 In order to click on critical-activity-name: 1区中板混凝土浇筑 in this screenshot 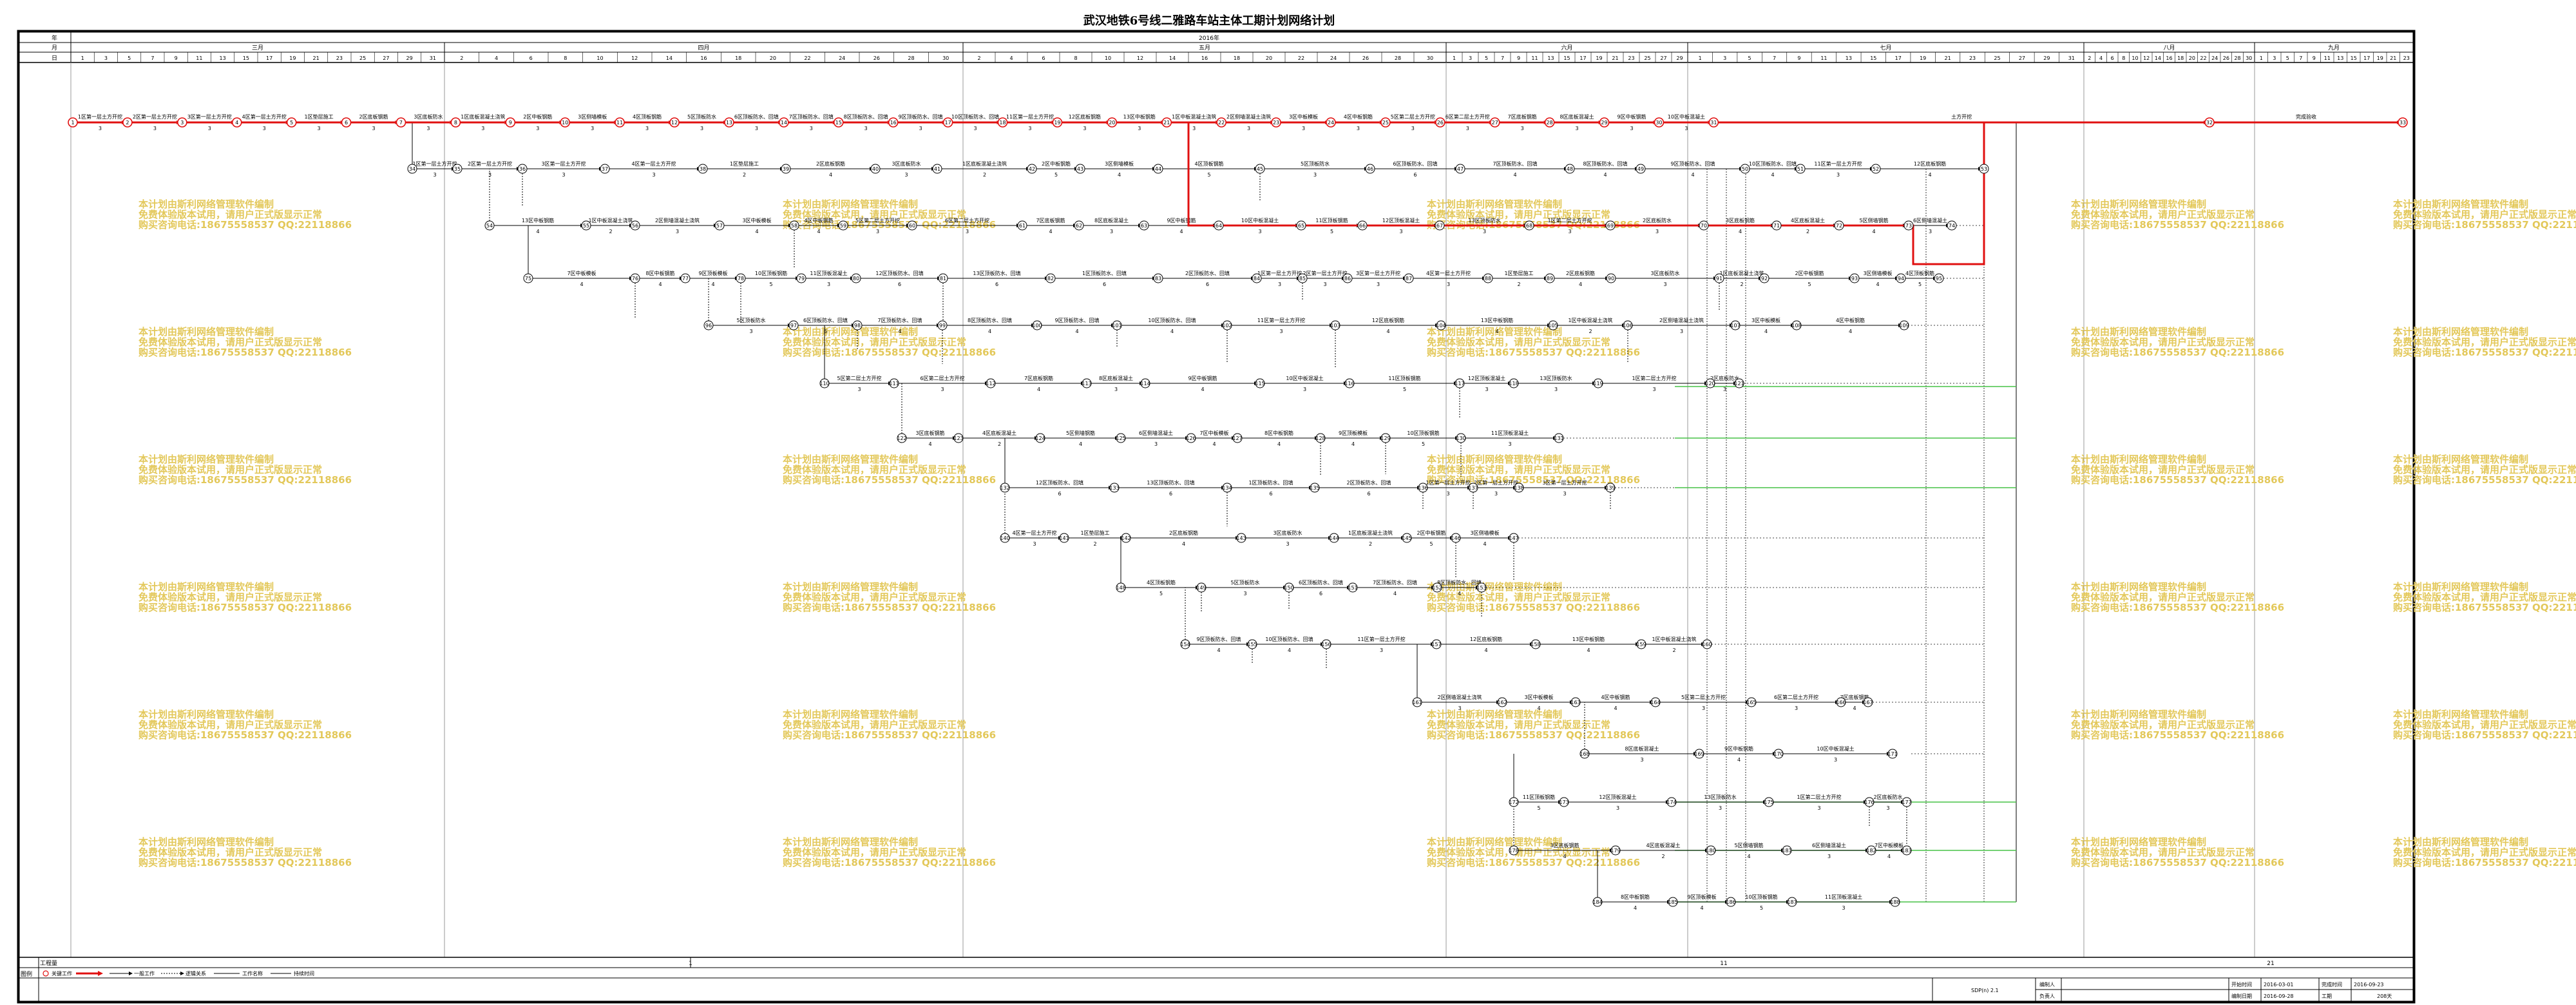, I will do `click(1194, 117)`.